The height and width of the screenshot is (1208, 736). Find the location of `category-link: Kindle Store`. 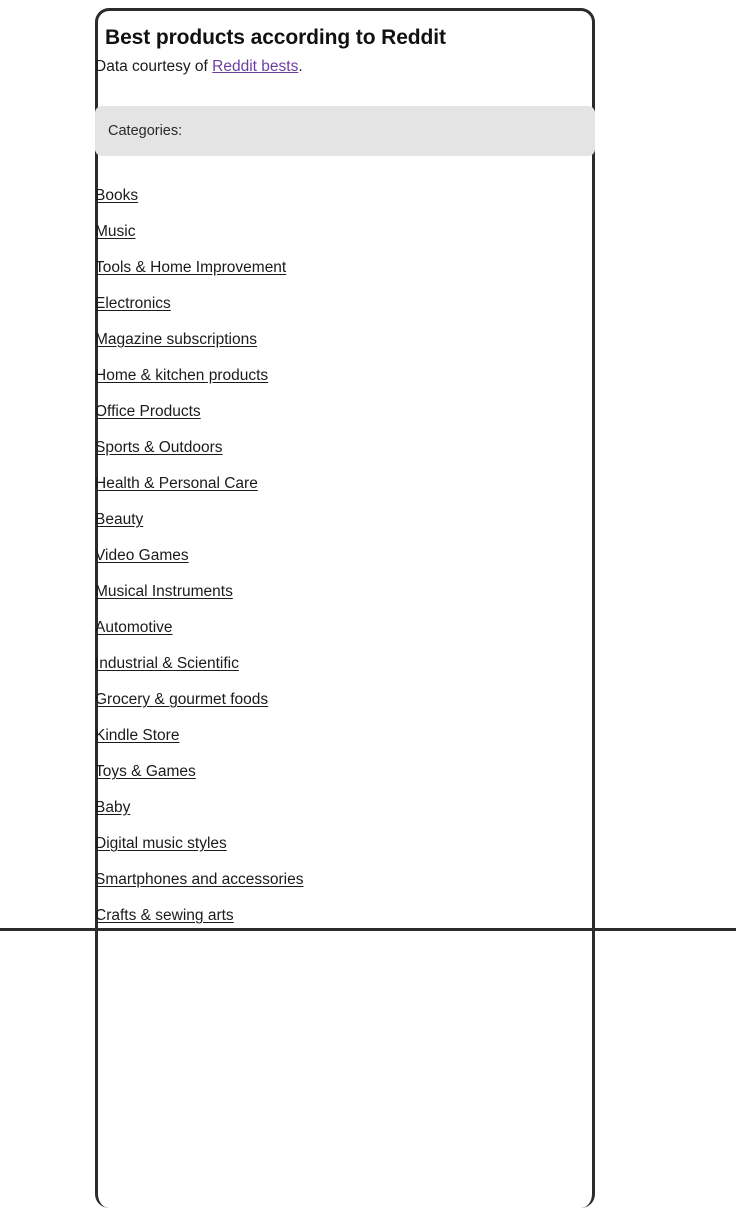

category-link: Kindle Store is located at coordinates (137, 735).